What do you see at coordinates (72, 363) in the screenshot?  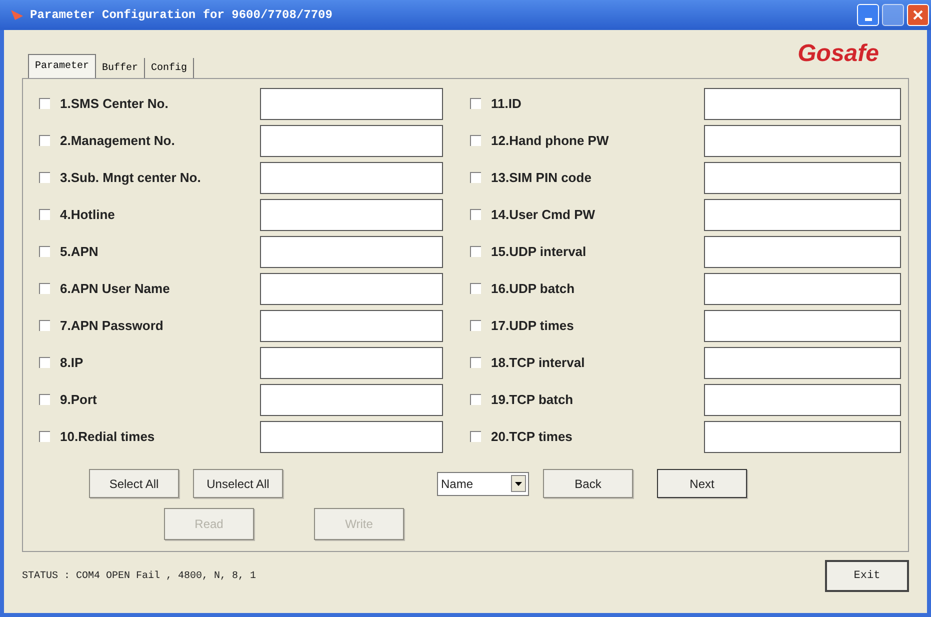 I see `field-label: 8.IP` at bounding box center [72, 363].